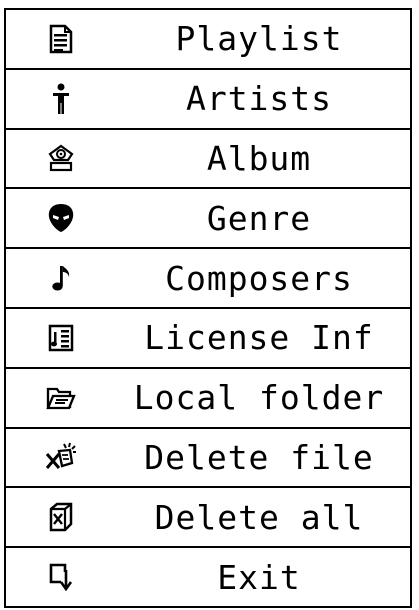 The width and height of the screenshot is (419, 610). I want to click on menu-item-label: Delete file, so click(259, 457).